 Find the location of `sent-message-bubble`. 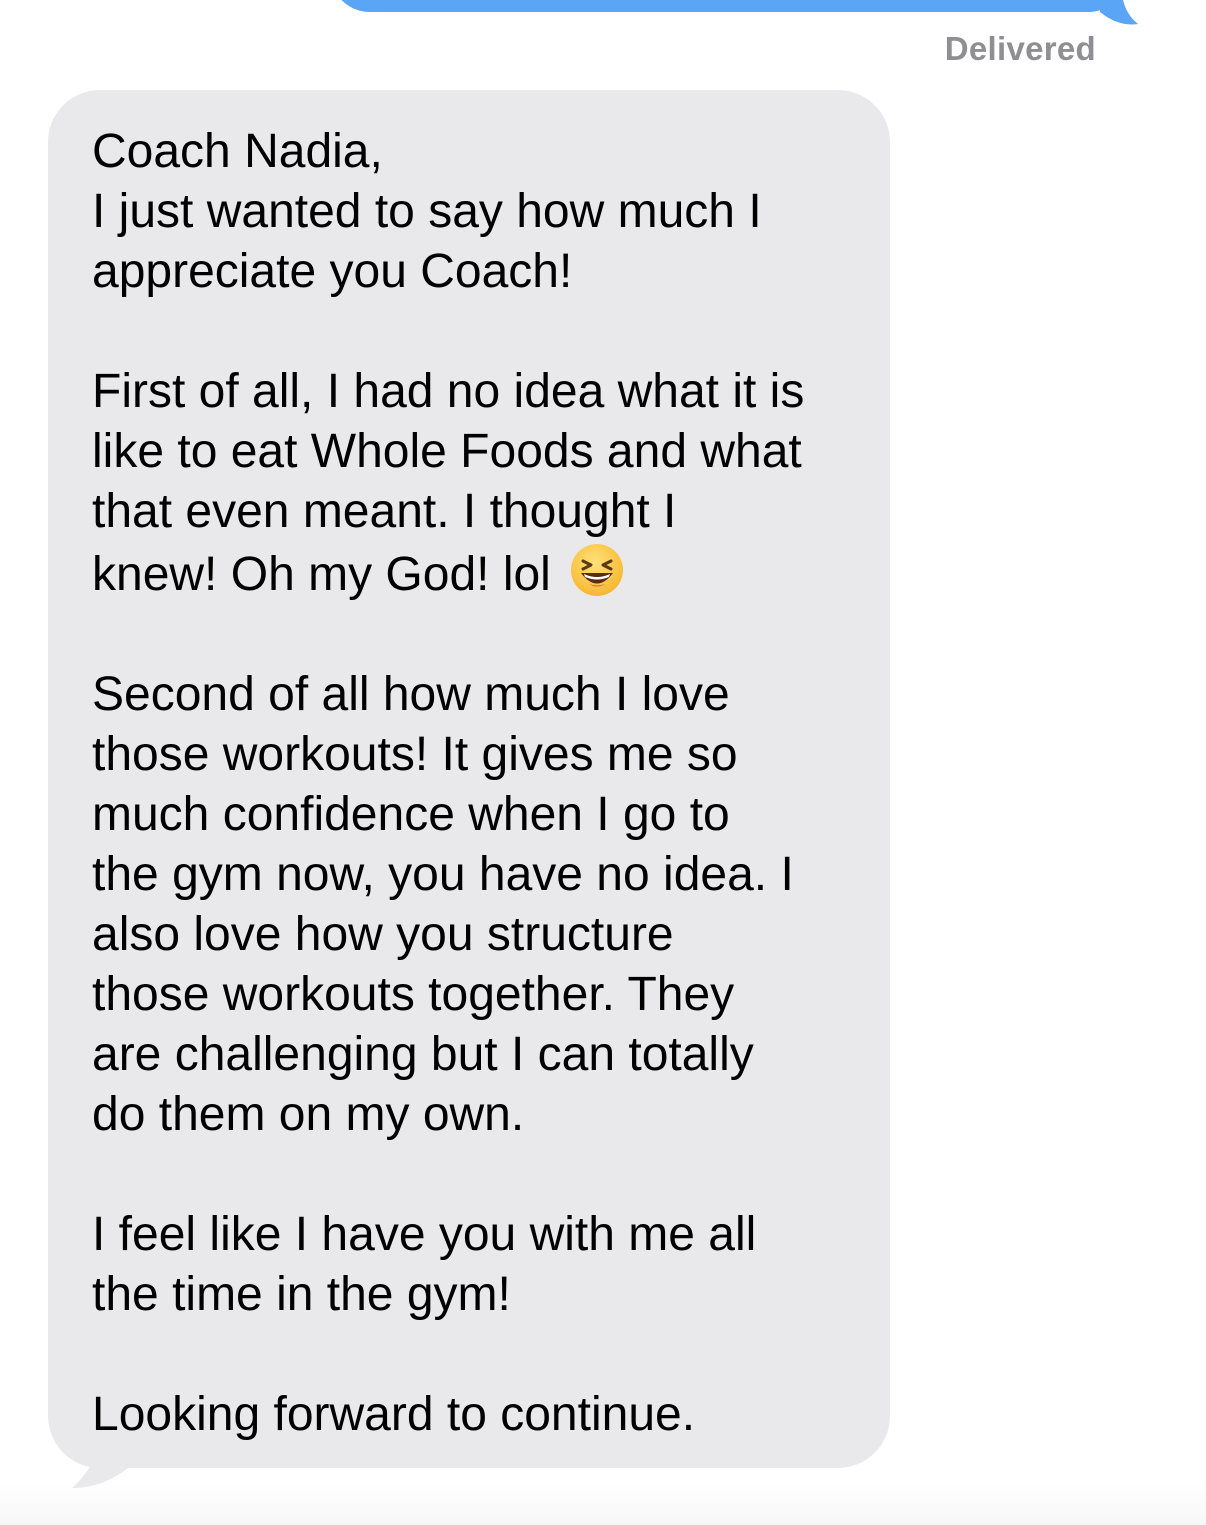

sent-message-bubble is located at coordinates (729, 6).